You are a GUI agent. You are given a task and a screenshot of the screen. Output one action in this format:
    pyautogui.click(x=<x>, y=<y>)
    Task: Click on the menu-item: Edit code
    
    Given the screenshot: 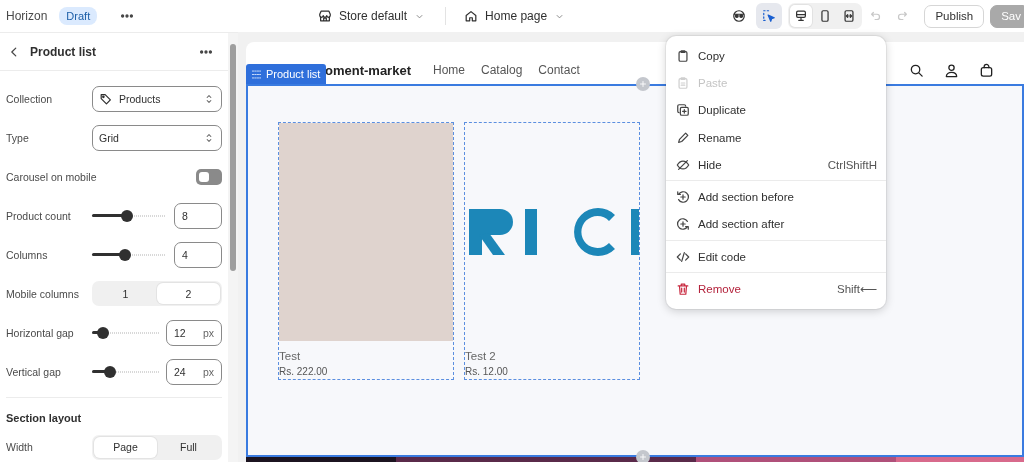 What is the action you would take?
    pyautogui.click(x=776, y=257)
    